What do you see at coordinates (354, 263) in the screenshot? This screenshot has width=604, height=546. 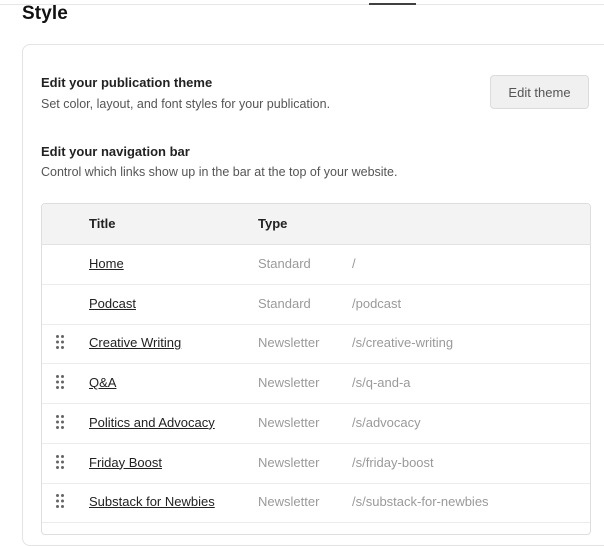 I see `nav-link-url: /` at bounding box center [354, 263].